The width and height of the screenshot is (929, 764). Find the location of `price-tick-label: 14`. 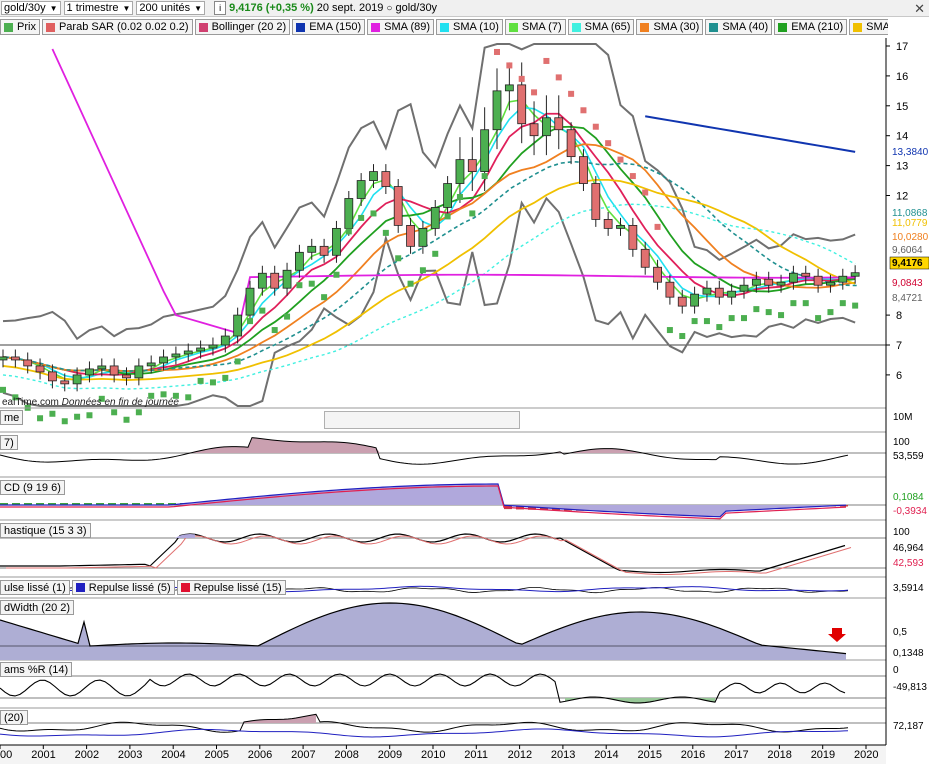

price-tick-label: 14 is located at coordinates (902, 137).